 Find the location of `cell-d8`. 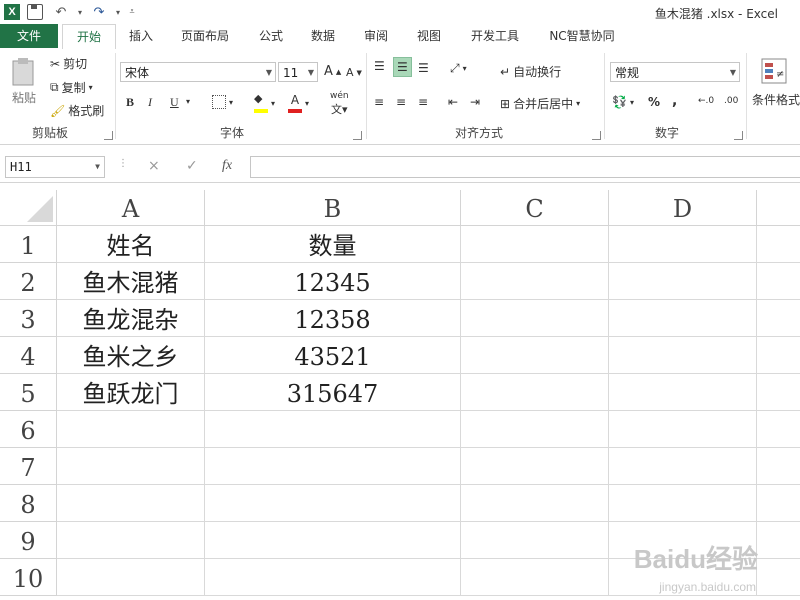

cell-d8 is located at coordinates (683, 503).